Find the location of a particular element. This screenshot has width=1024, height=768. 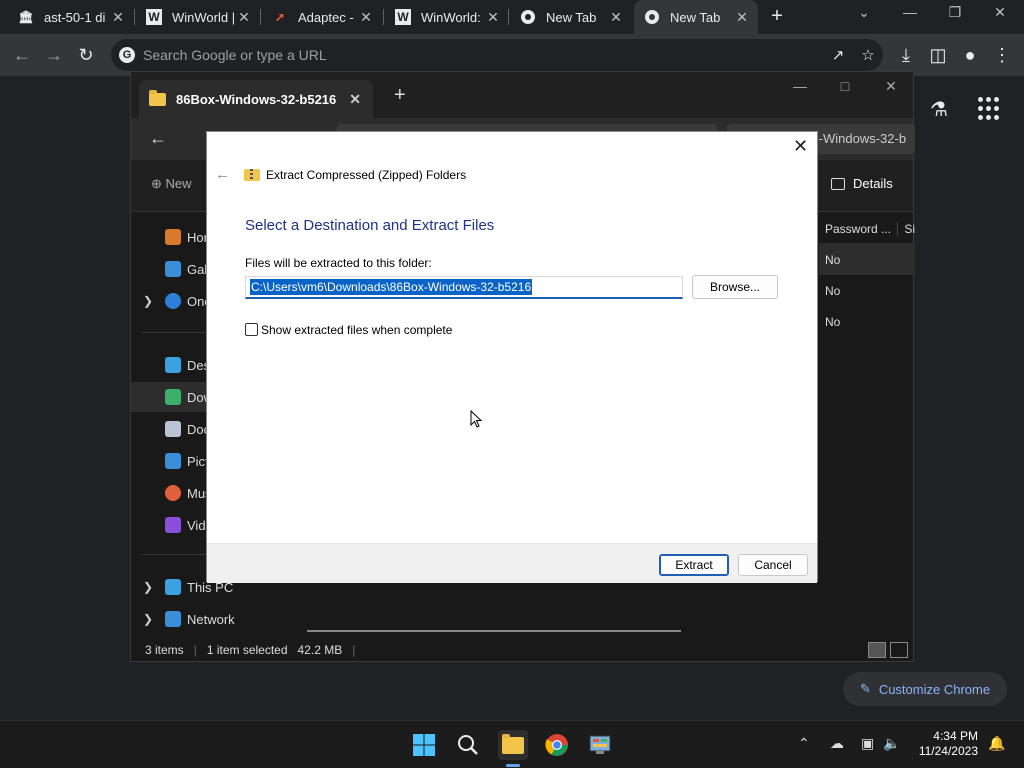

zip-folder-icon is located at coordinates (252, 174).